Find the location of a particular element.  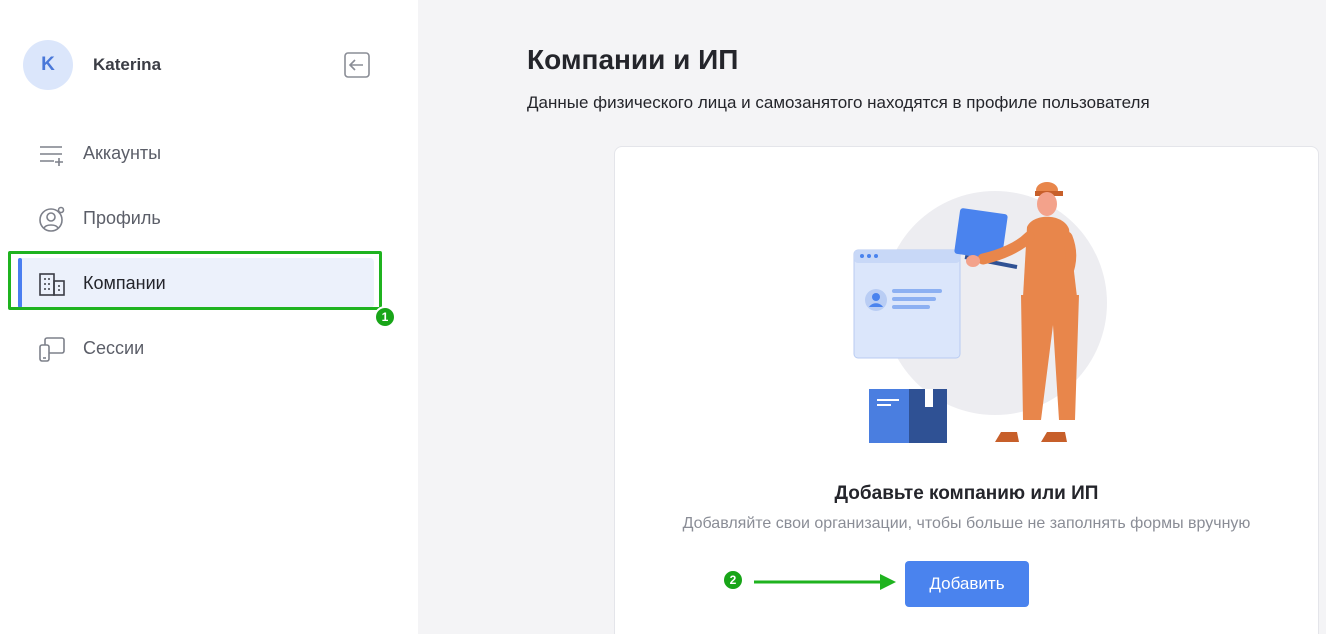

username: Katerina is located at coordinates (127, 64).